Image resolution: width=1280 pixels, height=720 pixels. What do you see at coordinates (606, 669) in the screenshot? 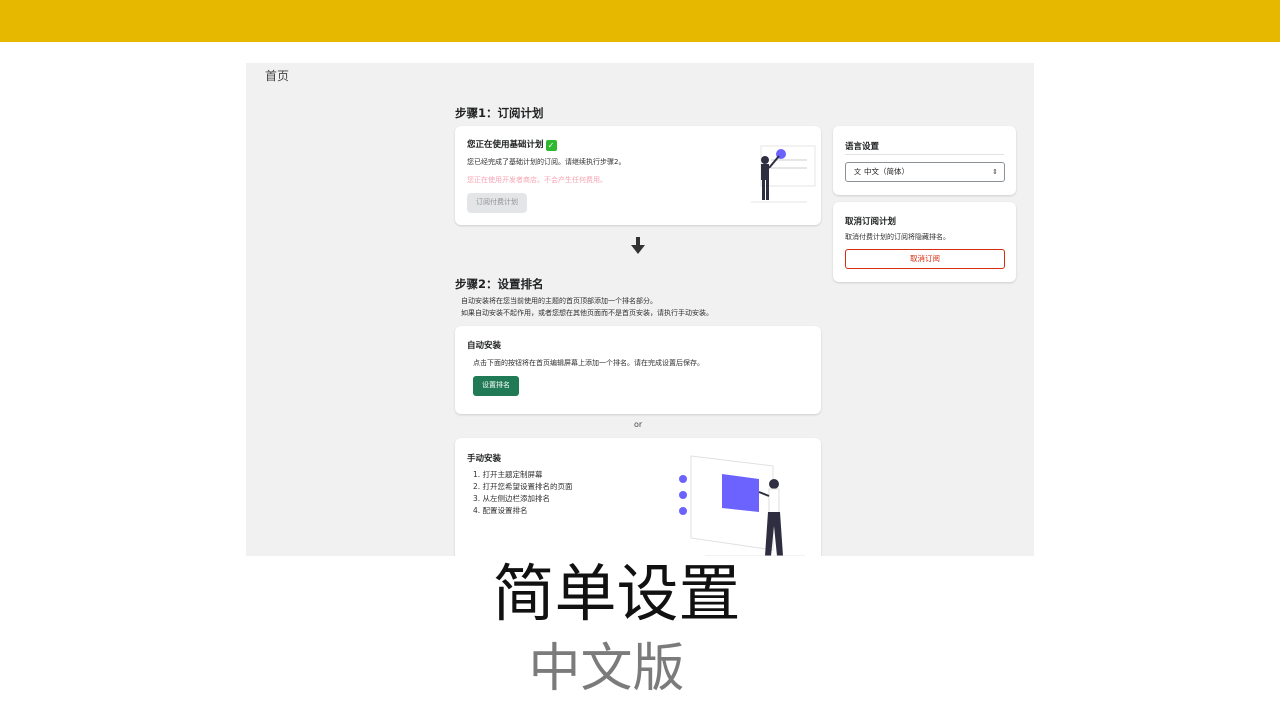
I see `caption-subtitle: 中文版` at bounding box center [606, 669].